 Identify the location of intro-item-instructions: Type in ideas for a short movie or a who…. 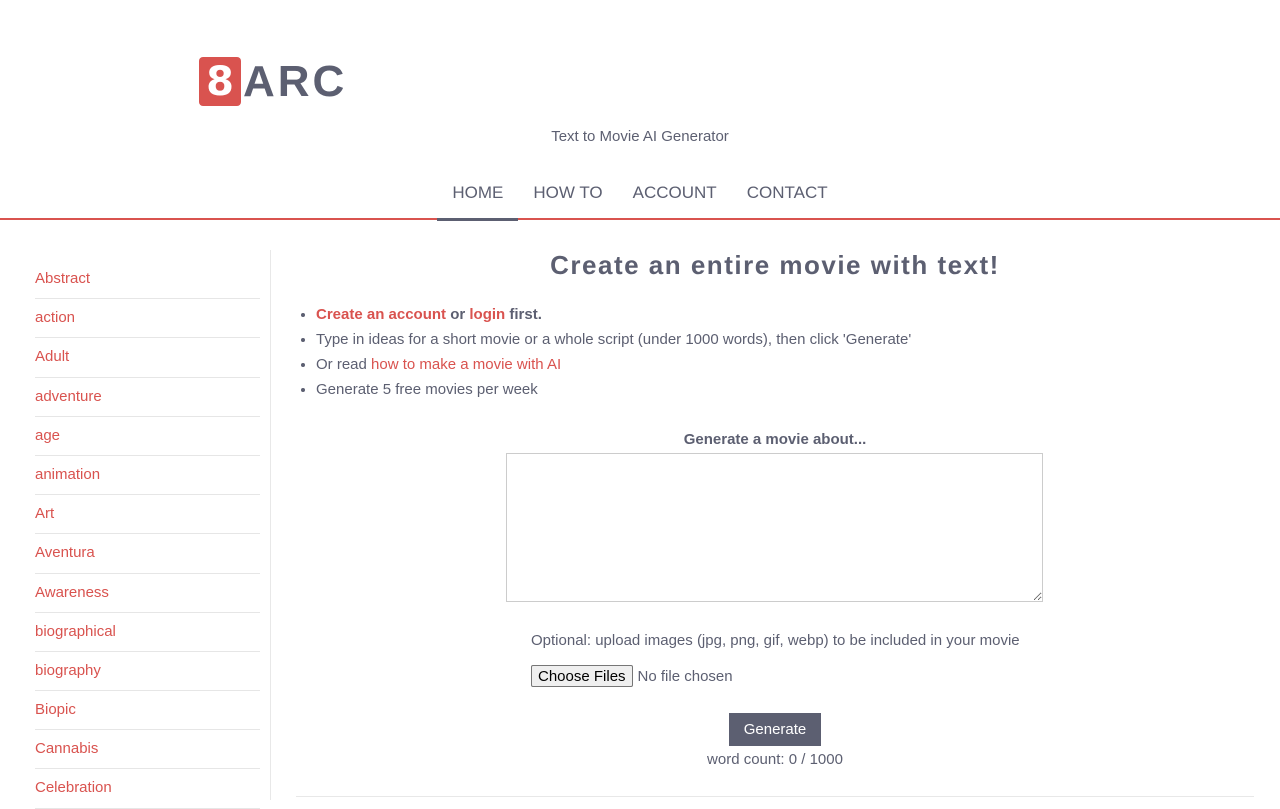
(785, 342).